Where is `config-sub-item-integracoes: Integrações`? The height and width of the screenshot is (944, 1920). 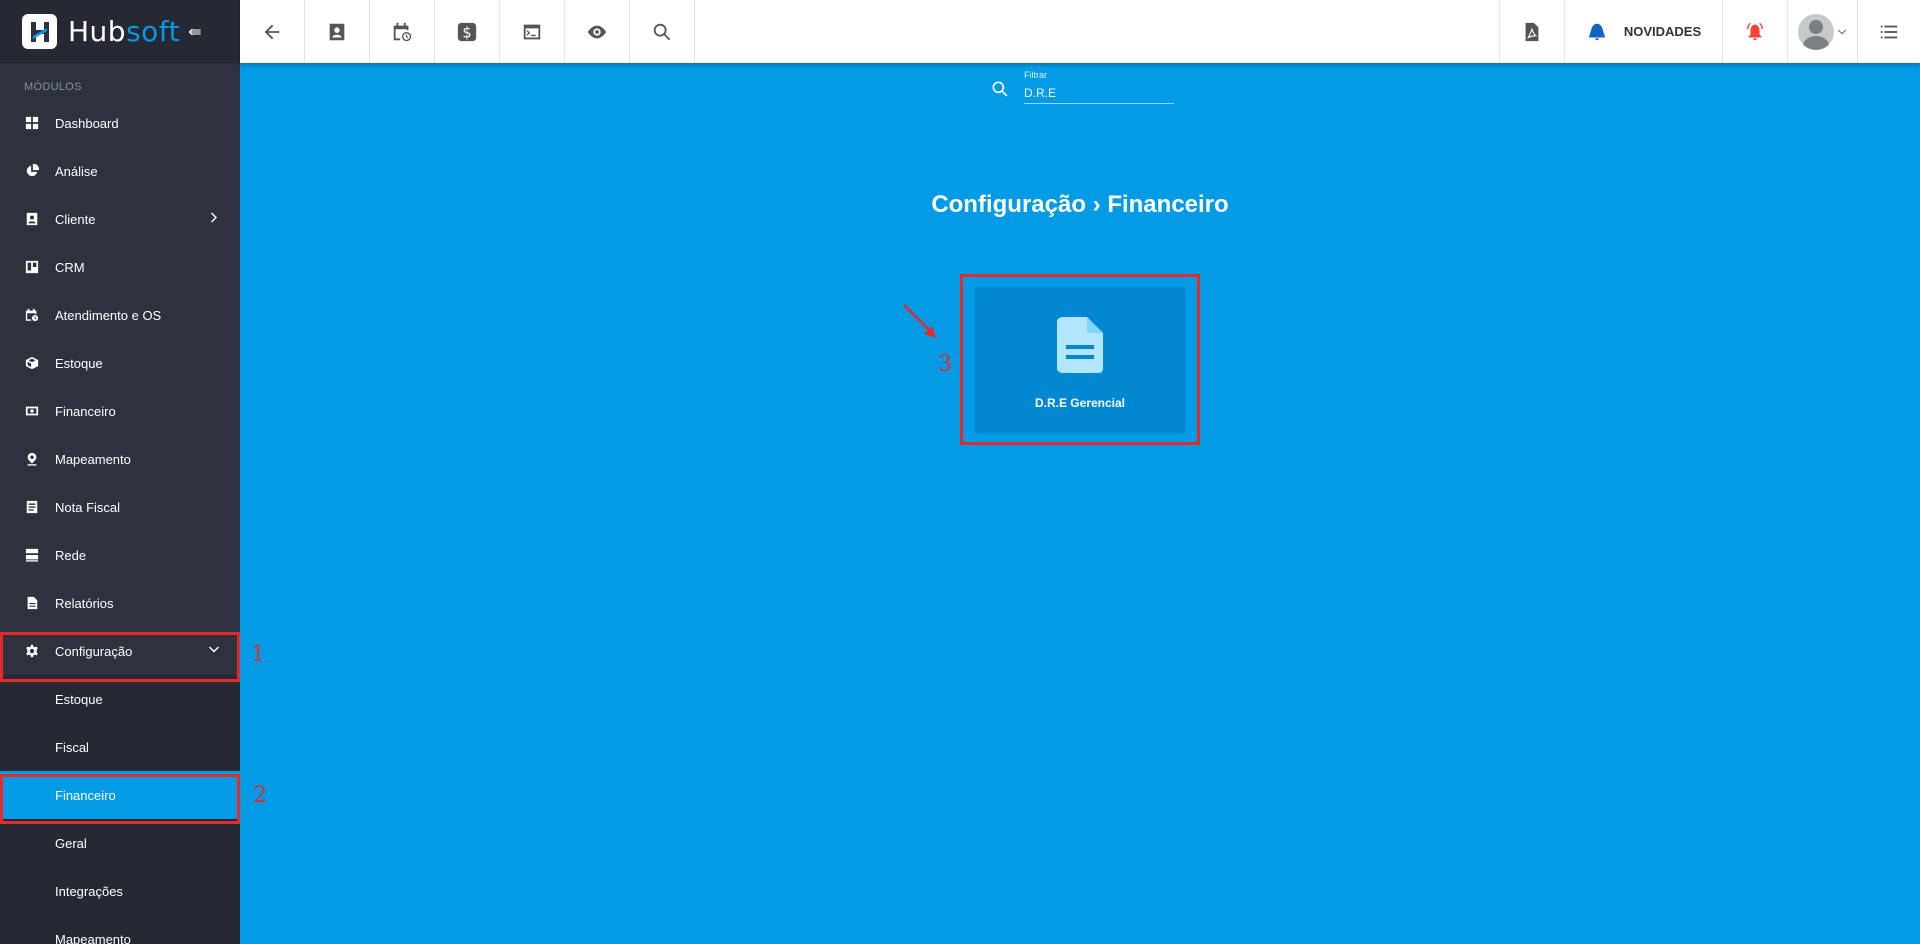 config-sub-item-integracoes: Integrações is located at coordinates (120, 891).